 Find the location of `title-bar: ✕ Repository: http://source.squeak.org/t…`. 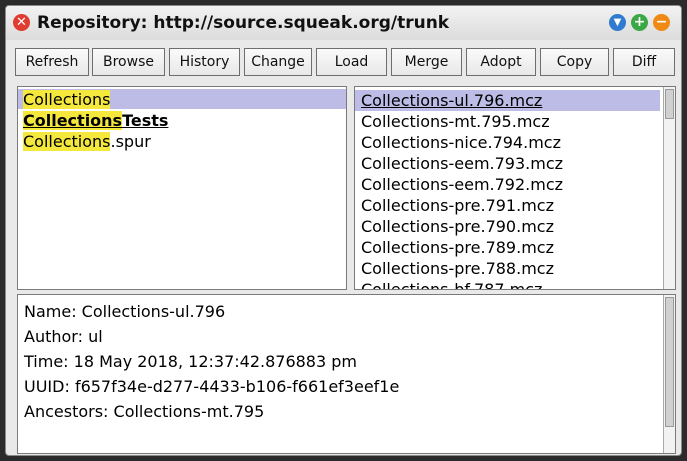

title-bar: ✕ Repository: http://source.squeak.org/t… is located at coordinates (343, 23).